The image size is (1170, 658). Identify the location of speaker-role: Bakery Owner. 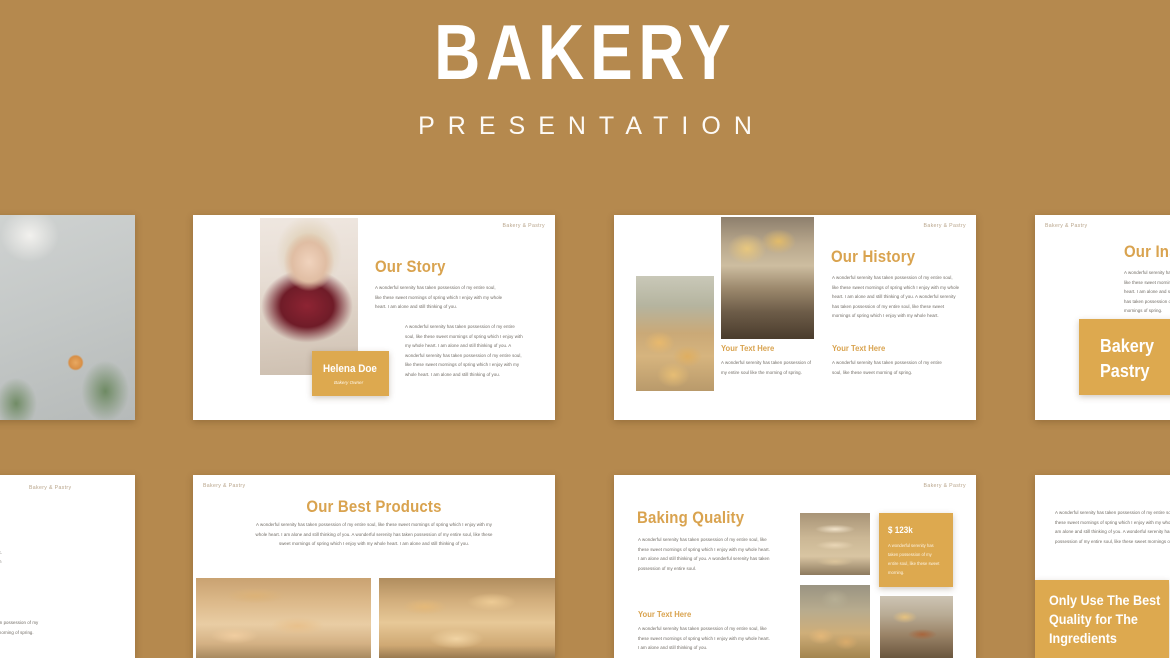
(349, 382).